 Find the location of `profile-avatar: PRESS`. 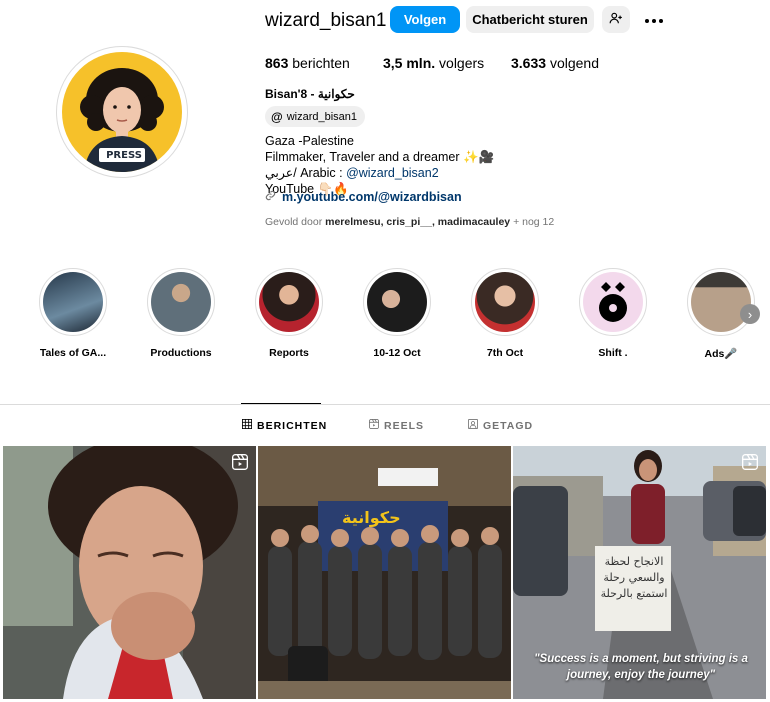

profile-avatar: PRESS is located at coordinates (122, 112).